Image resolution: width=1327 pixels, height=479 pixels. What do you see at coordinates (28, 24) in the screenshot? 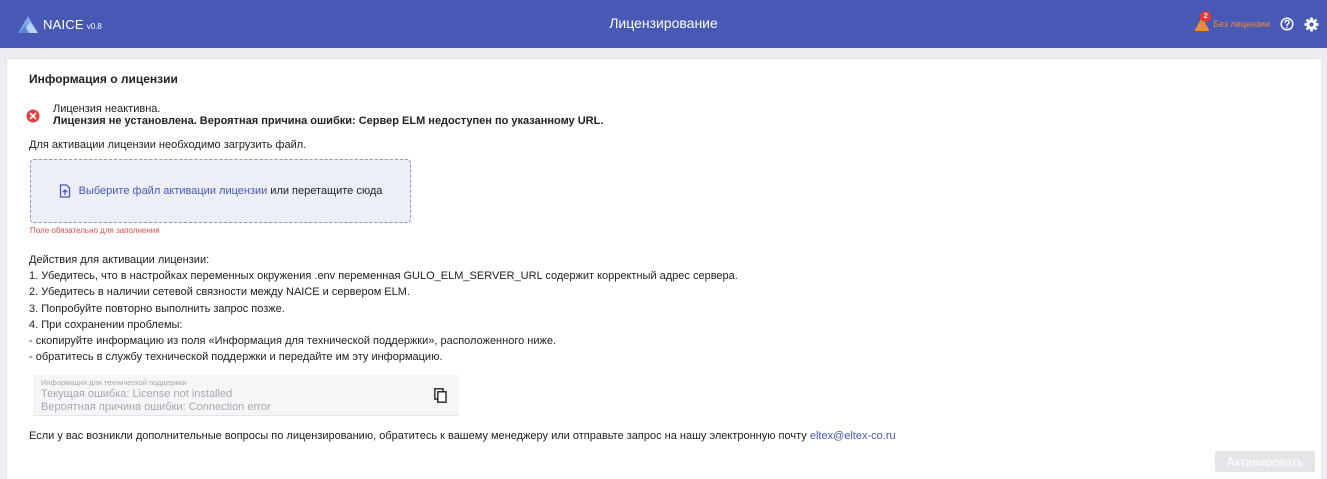
I see `logo-icon` at bounding box center [28, 24].